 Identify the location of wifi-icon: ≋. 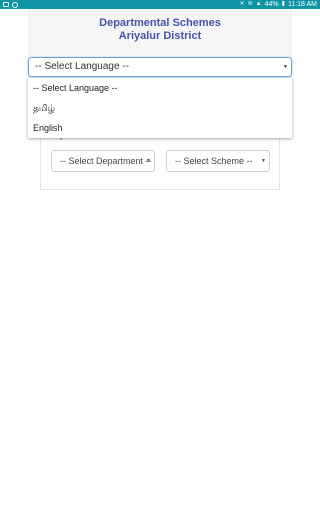
(250, 4).